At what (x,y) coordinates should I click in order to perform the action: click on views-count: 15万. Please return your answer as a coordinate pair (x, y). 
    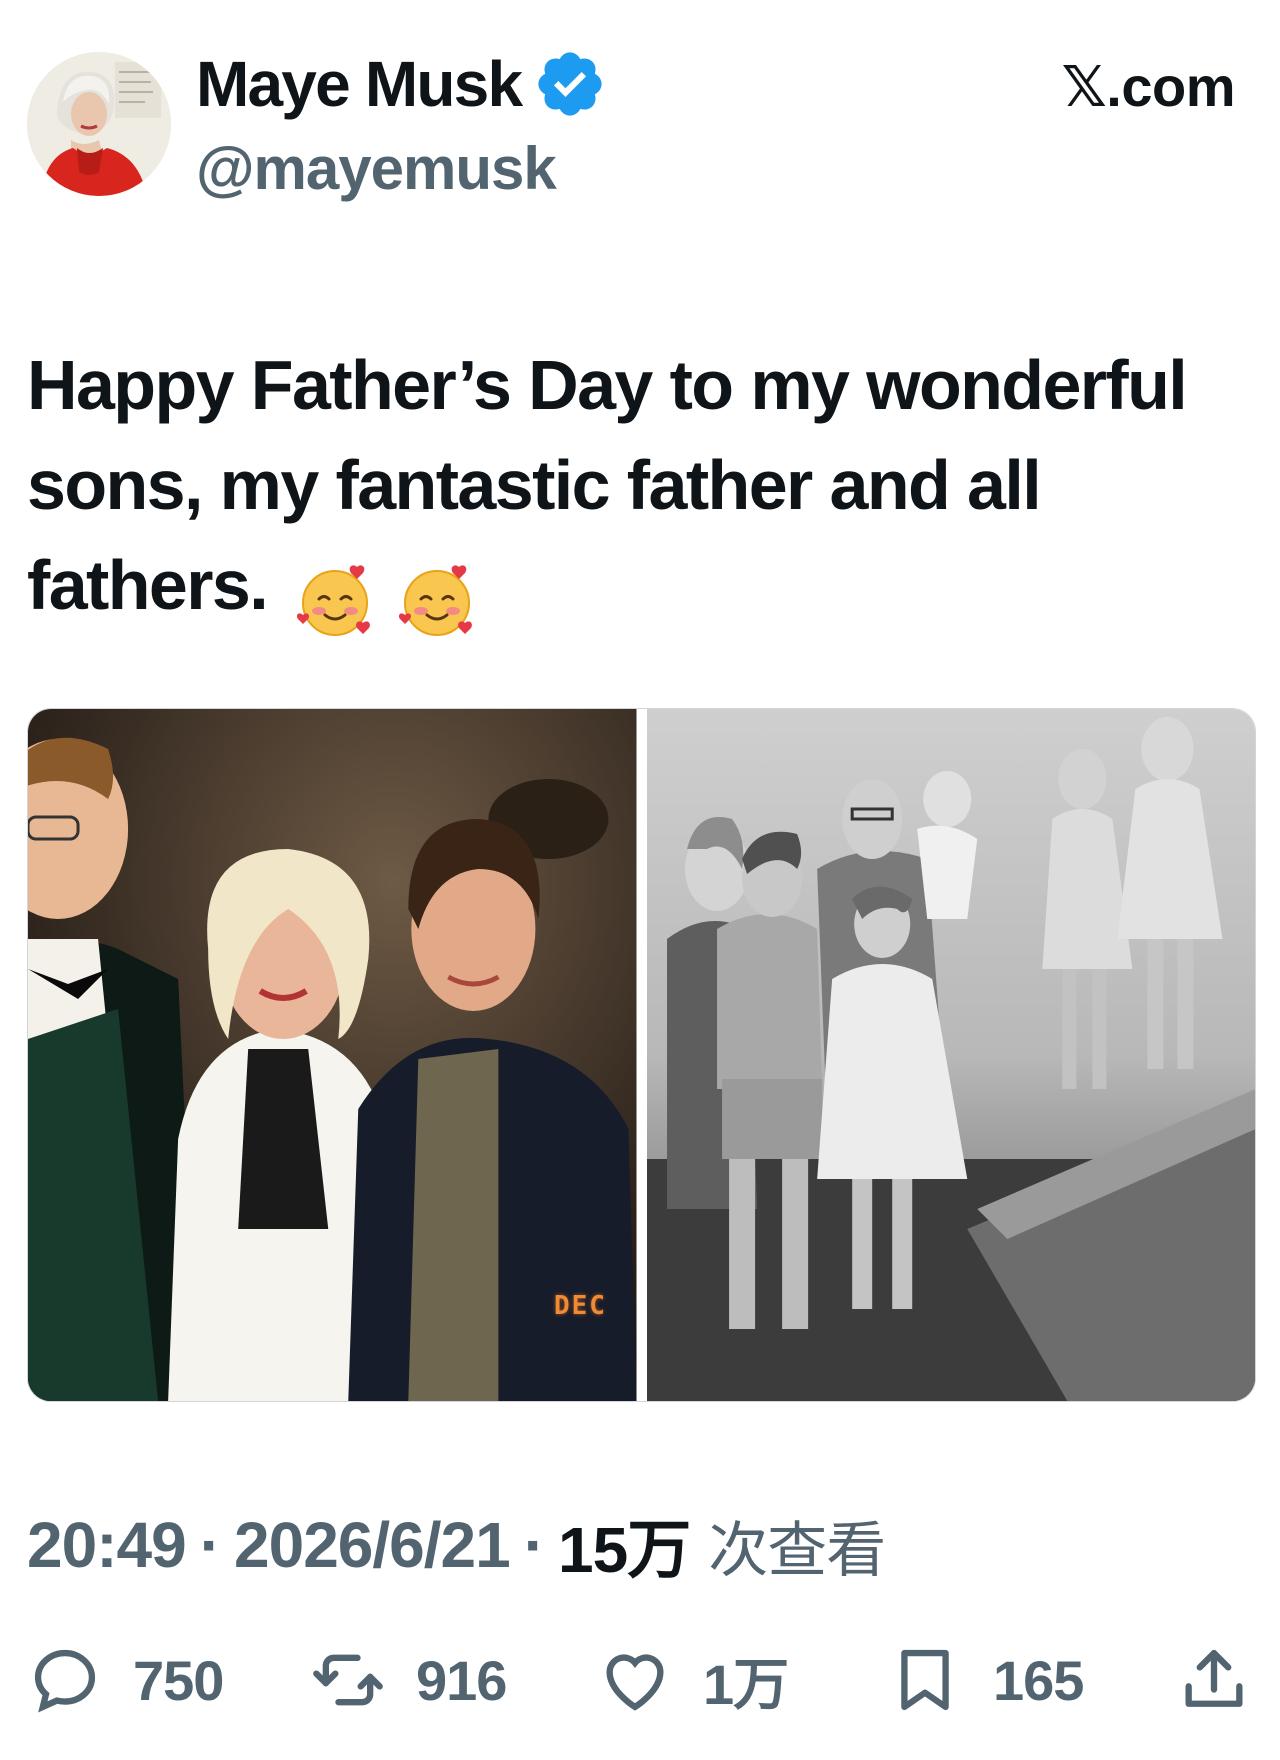
    Looking at the image, I should click on (624, 1545).